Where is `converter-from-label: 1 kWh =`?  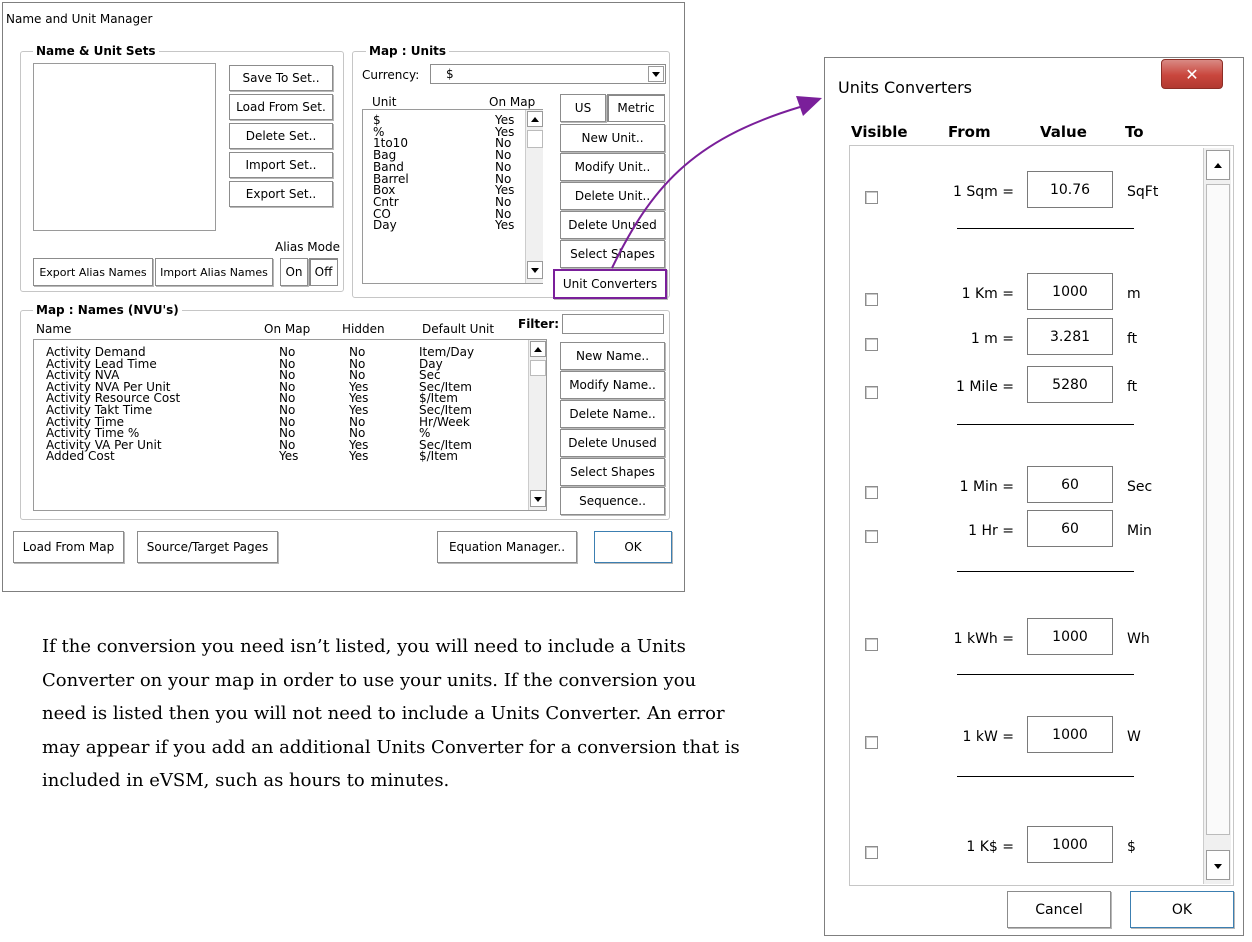
converter-from-label: 1 kWh = is located at coordinates (983, 639).